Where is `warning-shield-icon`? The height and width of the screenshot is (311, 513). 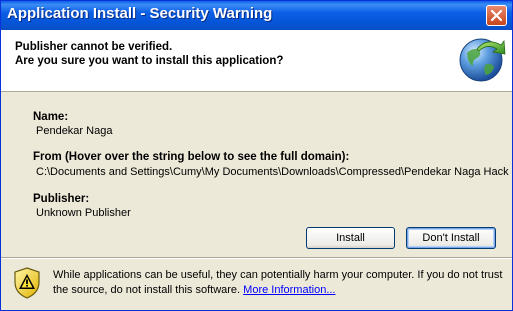
warning-shield-icon is located at coordinates (27, 283).